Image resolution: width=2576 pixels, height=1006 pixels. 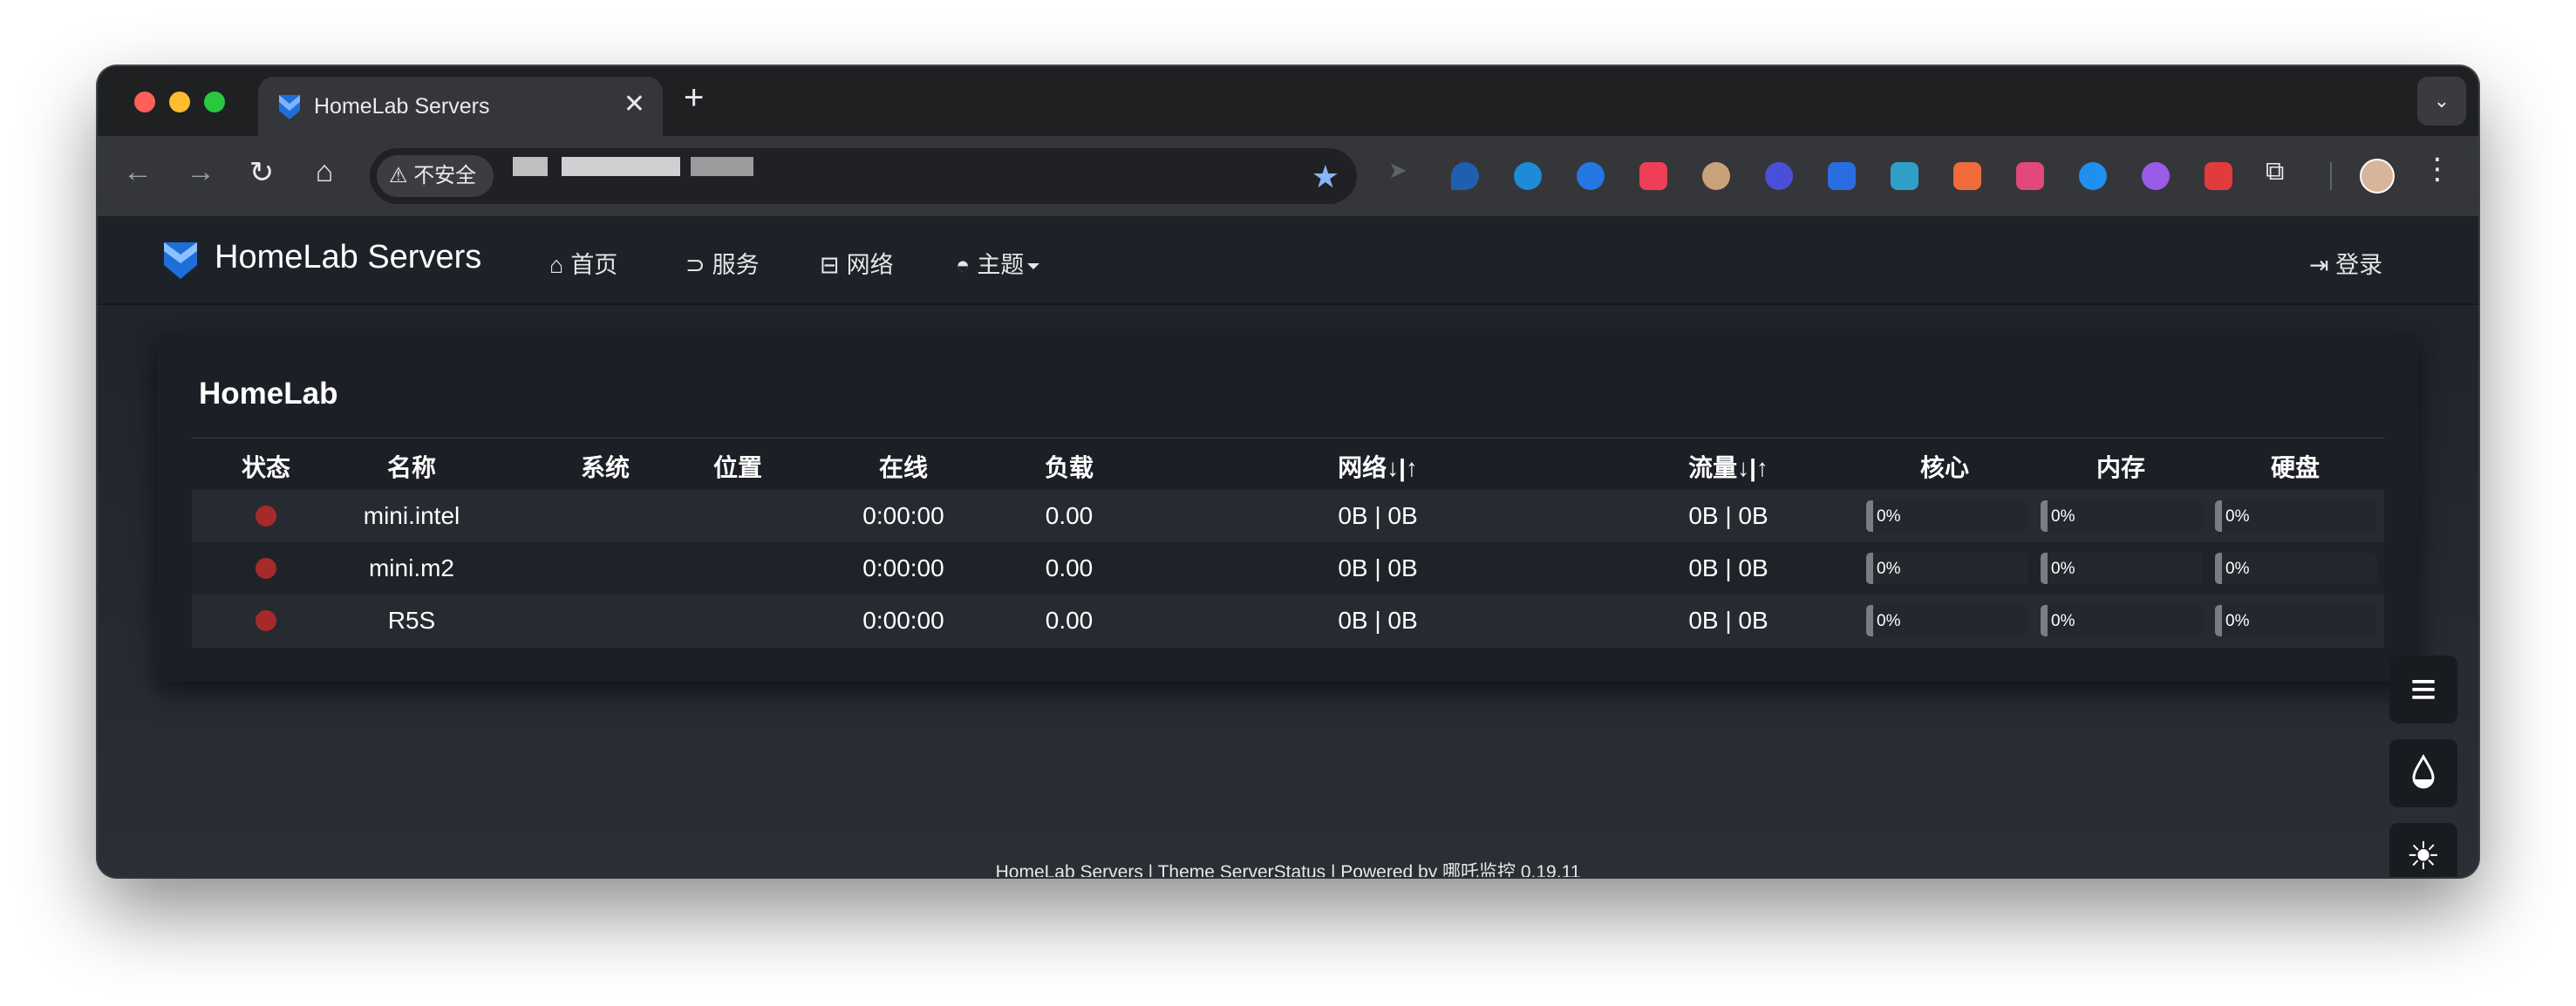 I want to click on nav-home: ⌂ 首页, so click(x=583, y=263).